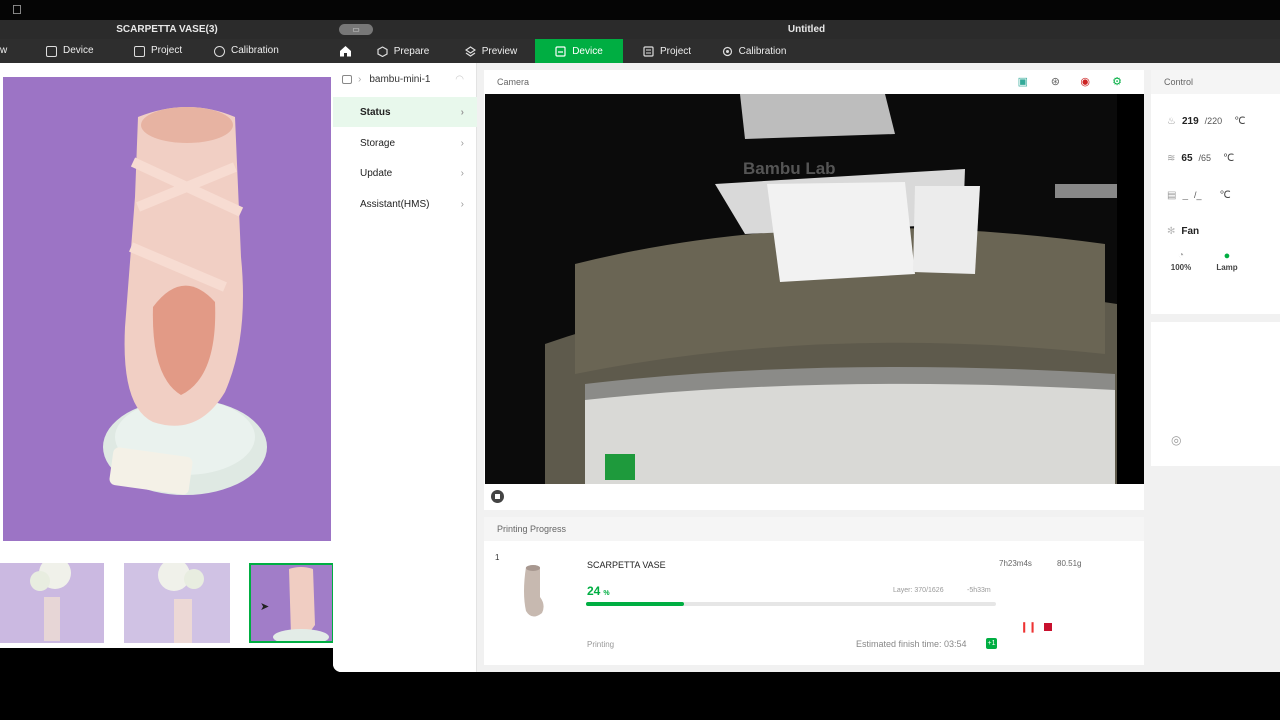 This screenshot has width=1280, height=720. Describe the element at coordinates (601, 644) in the screenshot. I see `print-status: Printing` at that location.